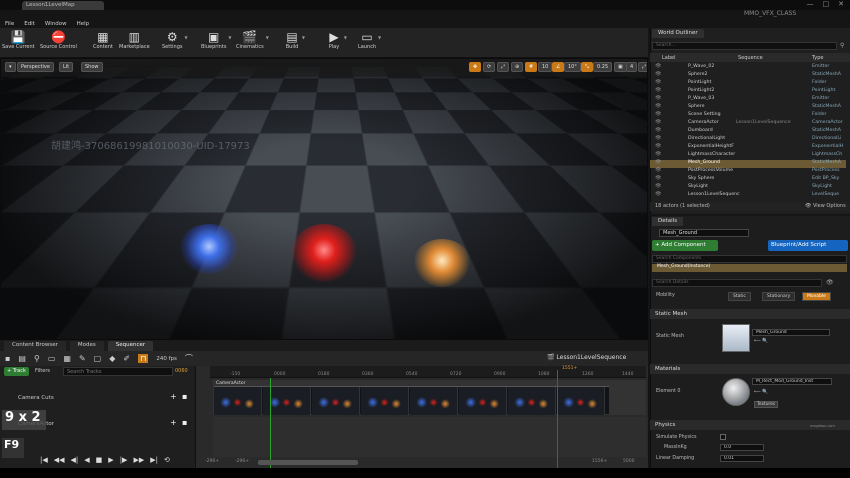  I want to click on mobility-stationary: Stationary, so click(779, 296).